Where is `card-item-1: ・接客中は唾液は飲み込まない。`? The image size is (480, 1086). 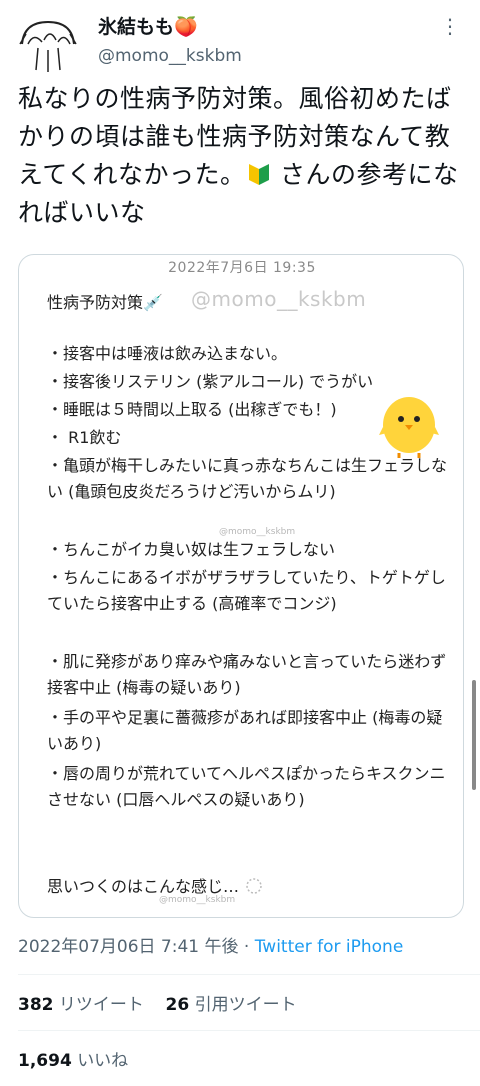
card-item-1: ・接客中は唾液は飲み込まない。 is located at coordinates (167, 353).